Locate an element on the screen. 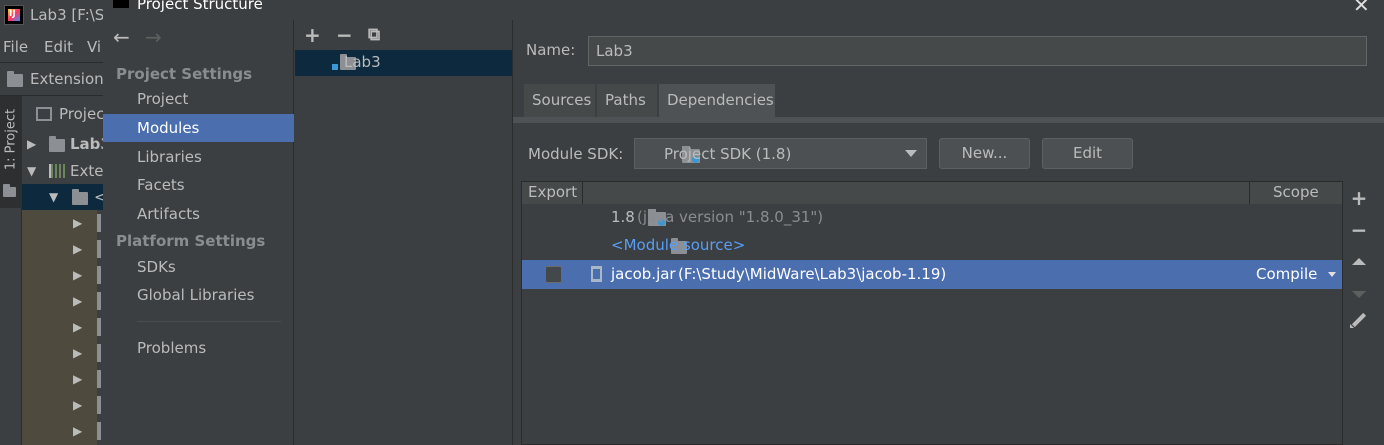 The height and width of the screenshot is (445, 1384). close-icon: ✕ is located at coordinates (1361, 8).